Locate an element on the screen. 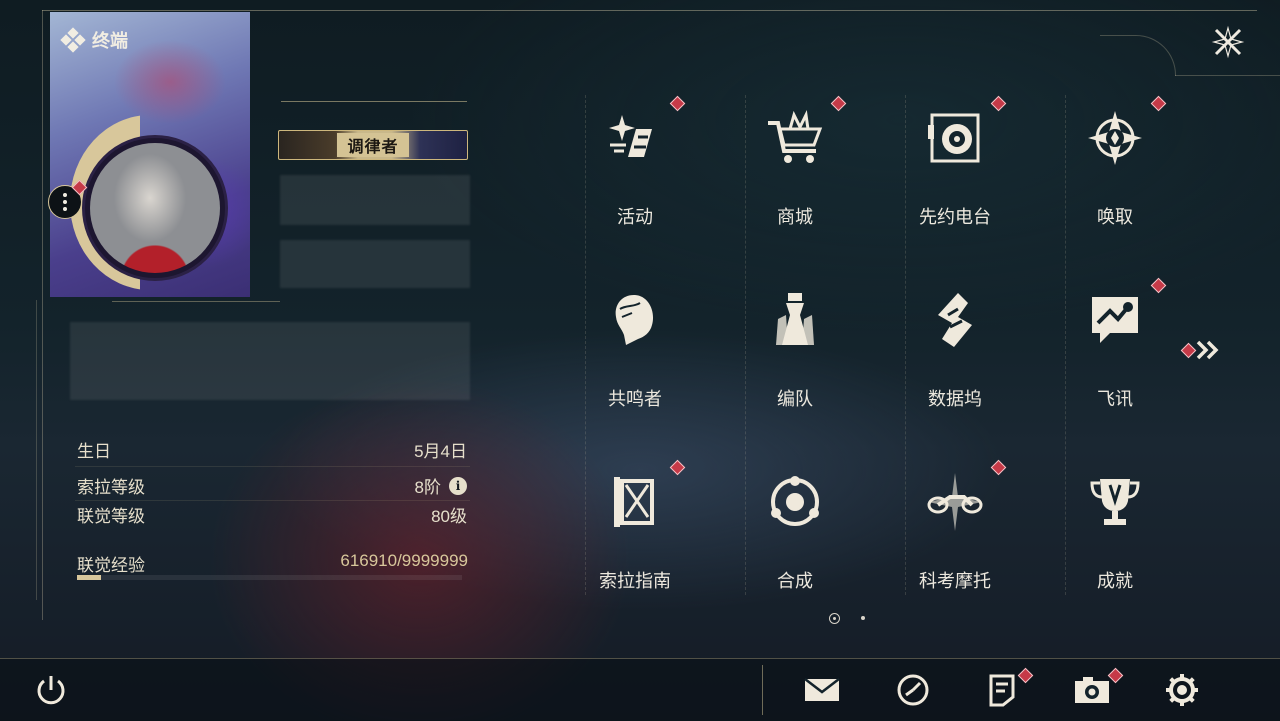 Image resolution: width=1280 pixels, height=721 pixels. menu-tile-achievements: 成就 is located at coordinates (1115, 550).